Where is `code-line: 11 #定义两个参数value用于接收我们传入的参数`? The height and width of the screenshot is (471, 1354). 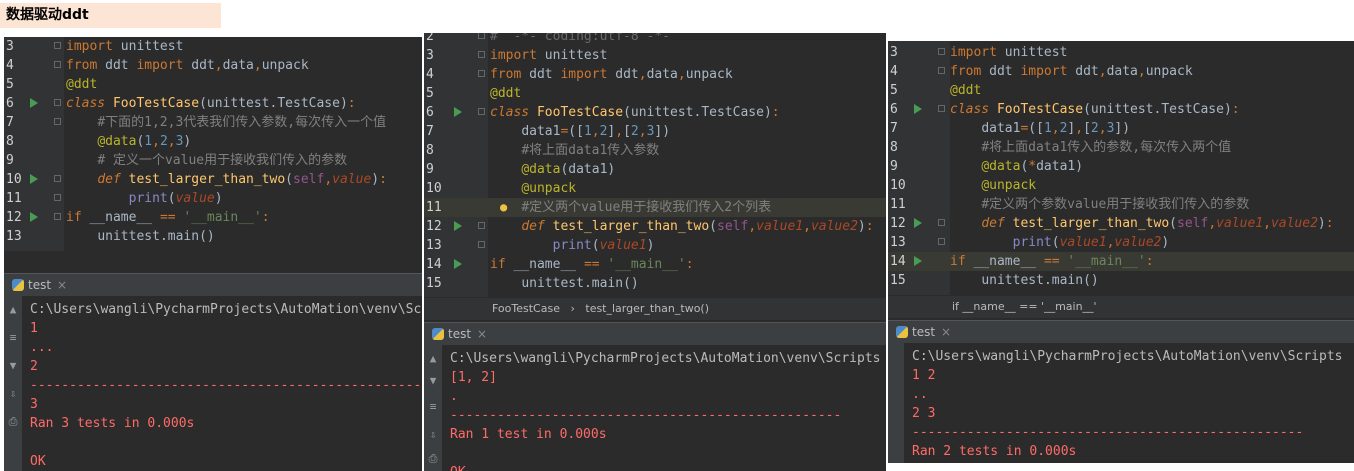 code-line: 11 #定义两个参数value用于接收我们传入的参数 is located at coordinates (1121, 204).